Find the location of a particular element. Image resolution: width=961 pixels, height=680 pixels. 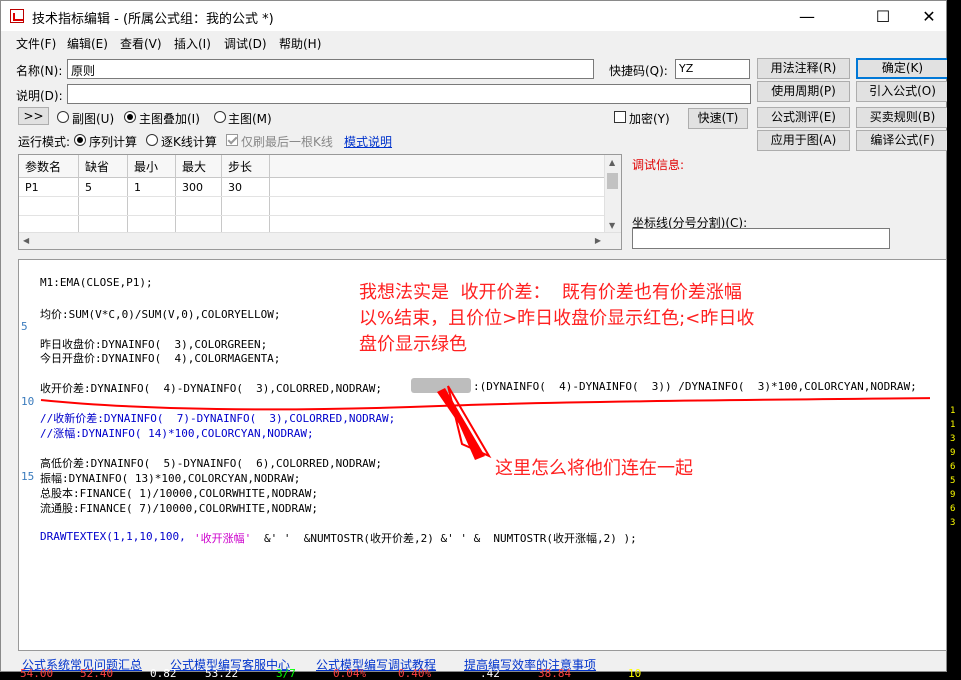

radio-per-bar-calc-label: 逐K线计算 is located at coordinates (189, 142).